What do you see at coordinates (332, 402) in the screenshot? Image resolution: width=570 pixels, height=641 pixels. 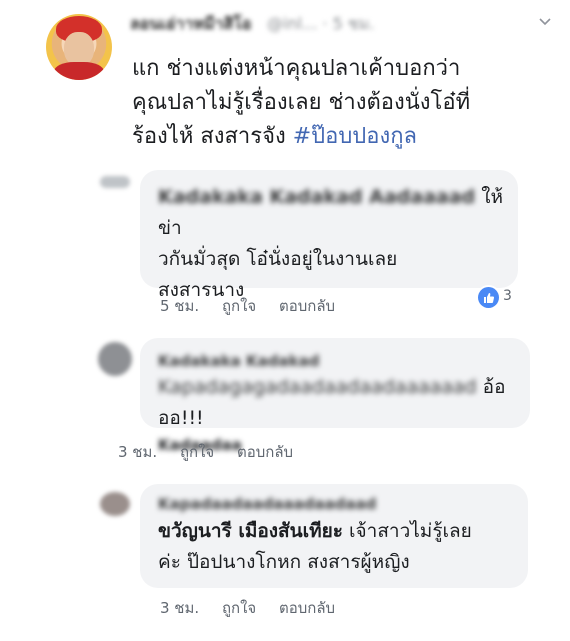 I see `comment-line: Kapadagagadaadaadaadaaaaaad อ้อออ!!!` at bounding box center [332, 402].